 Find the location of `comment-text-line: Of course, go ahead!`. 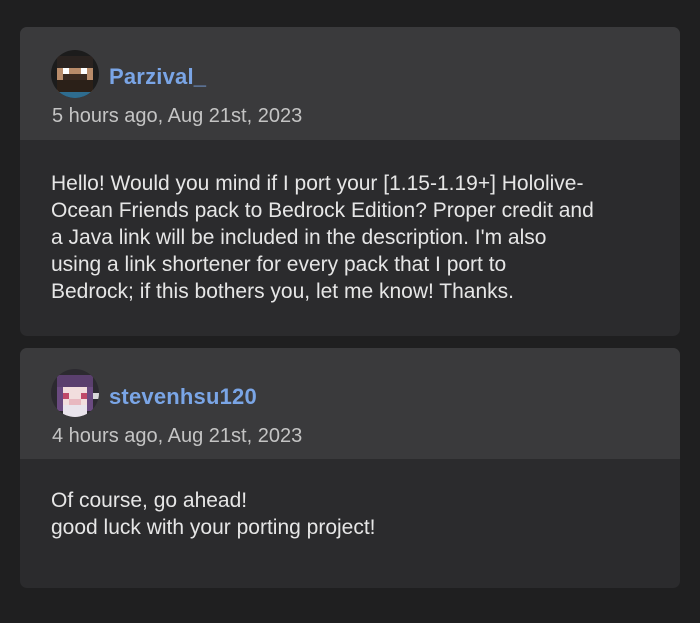

comment-text-line: Of course, go ahead! is located at coordinates (149, 500).